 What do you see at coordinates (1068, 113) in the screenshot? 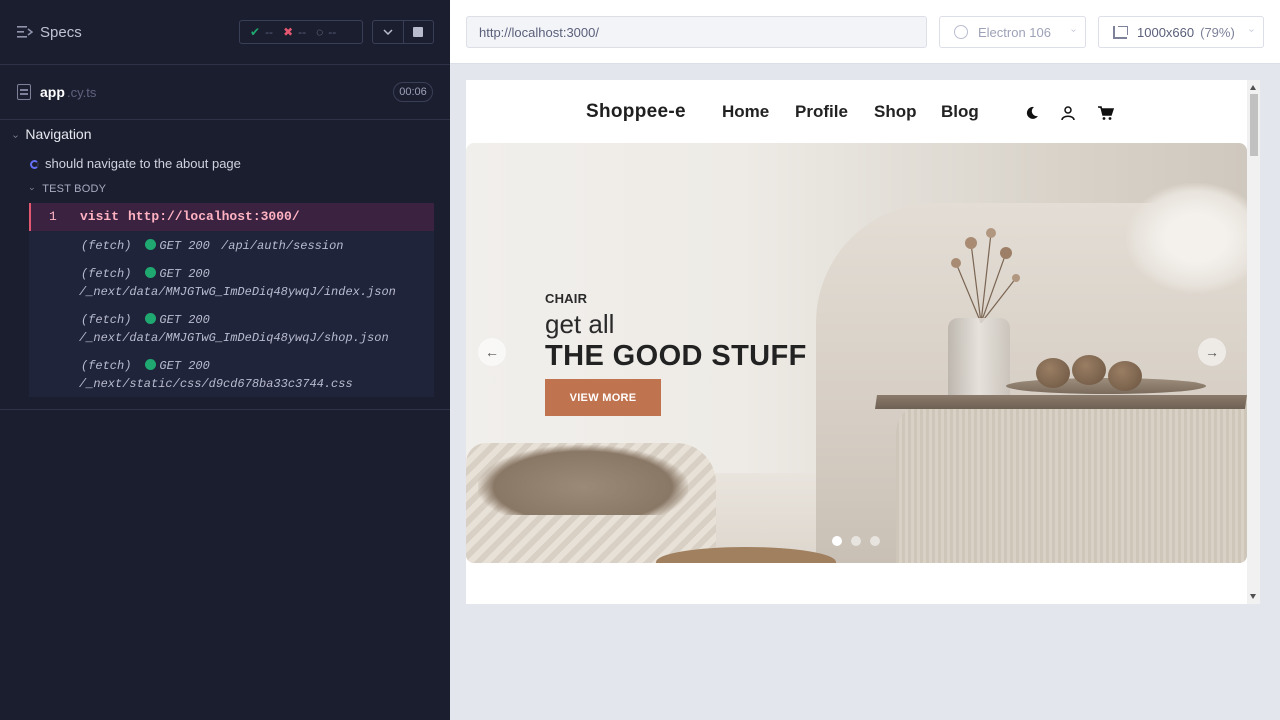
I see `user-icon` at bounding box center [1068, 113].